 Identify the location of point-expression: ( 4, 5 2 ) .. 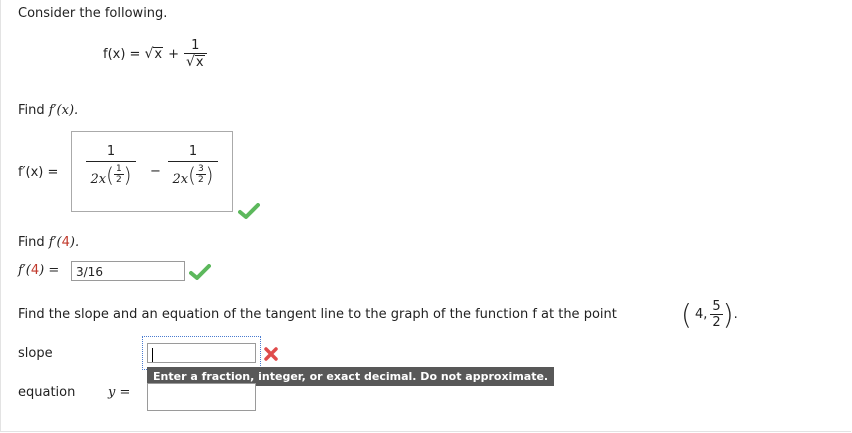
(709, 314).